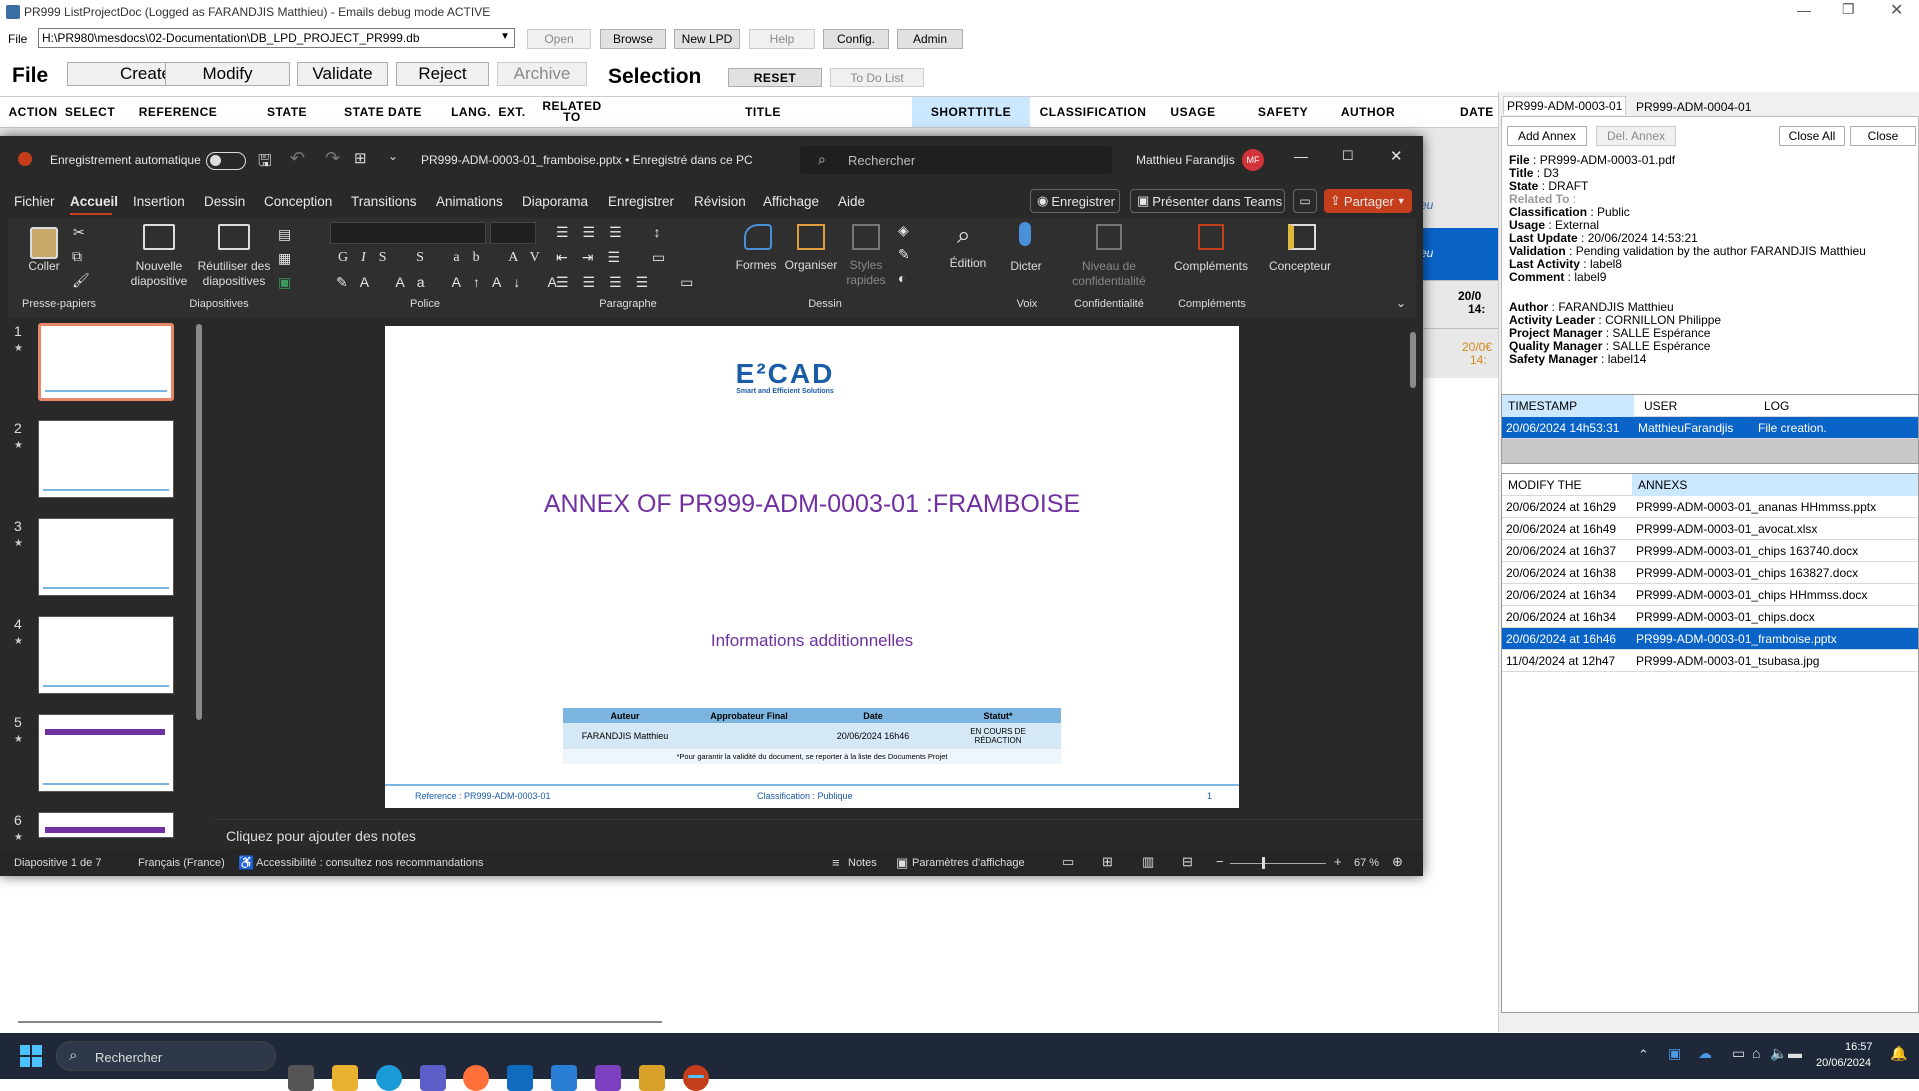 The width and height of the screenshot is (1919, 1091). I want to click on slide-scrollbar, so click(1413, 360).